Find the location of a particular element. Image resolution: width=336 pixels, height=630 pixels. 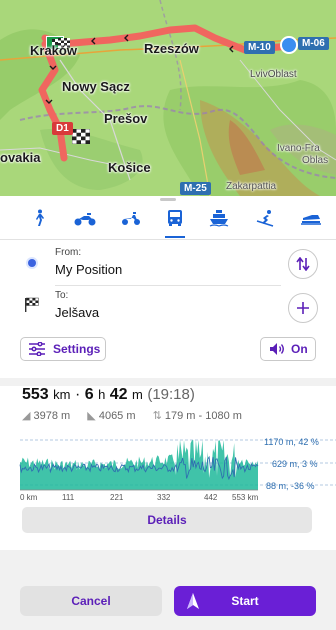

sheet-handle is located at coordinates (168, 199).